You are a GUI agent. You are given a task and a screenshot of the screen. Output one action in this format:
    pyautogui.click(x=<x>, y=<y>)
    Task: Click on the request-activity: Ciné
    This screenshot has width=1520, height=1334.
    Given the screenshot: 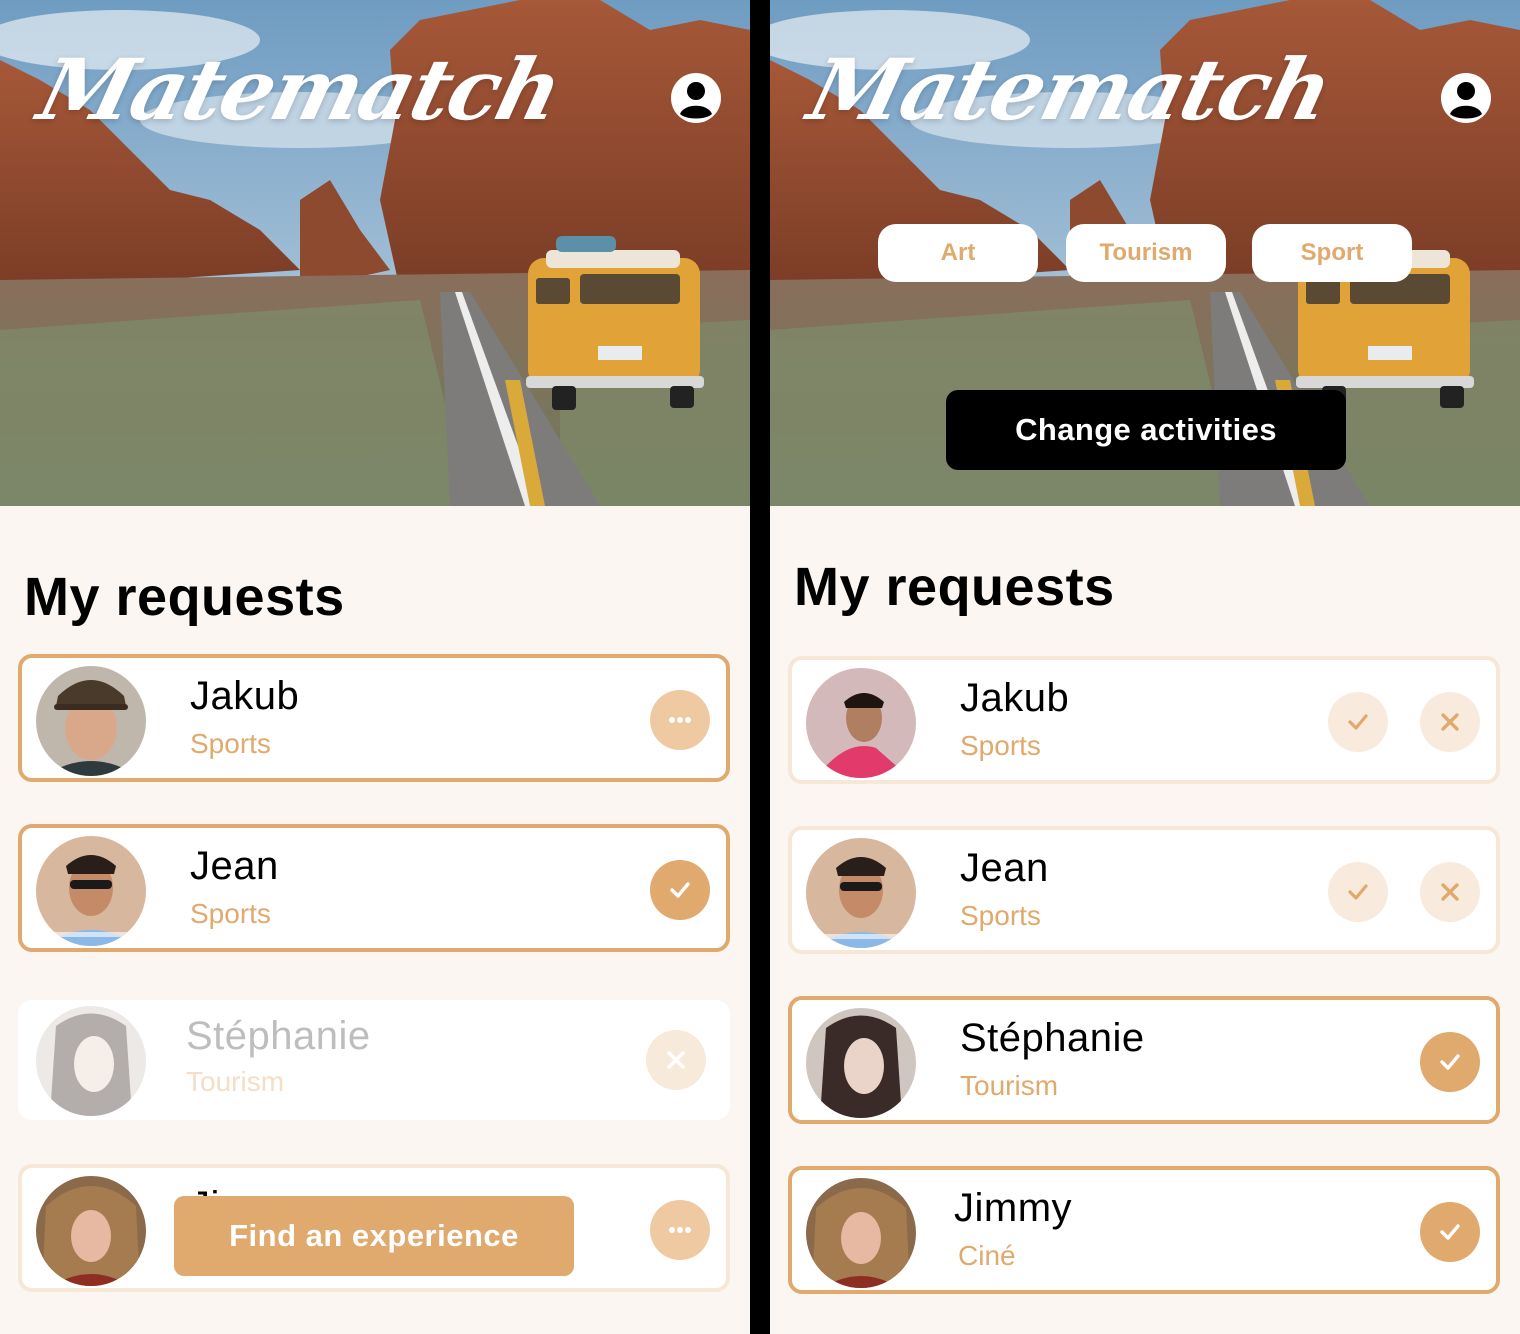 What is the action you would take?
    pyautogui.click(x=987, y=1255)
    